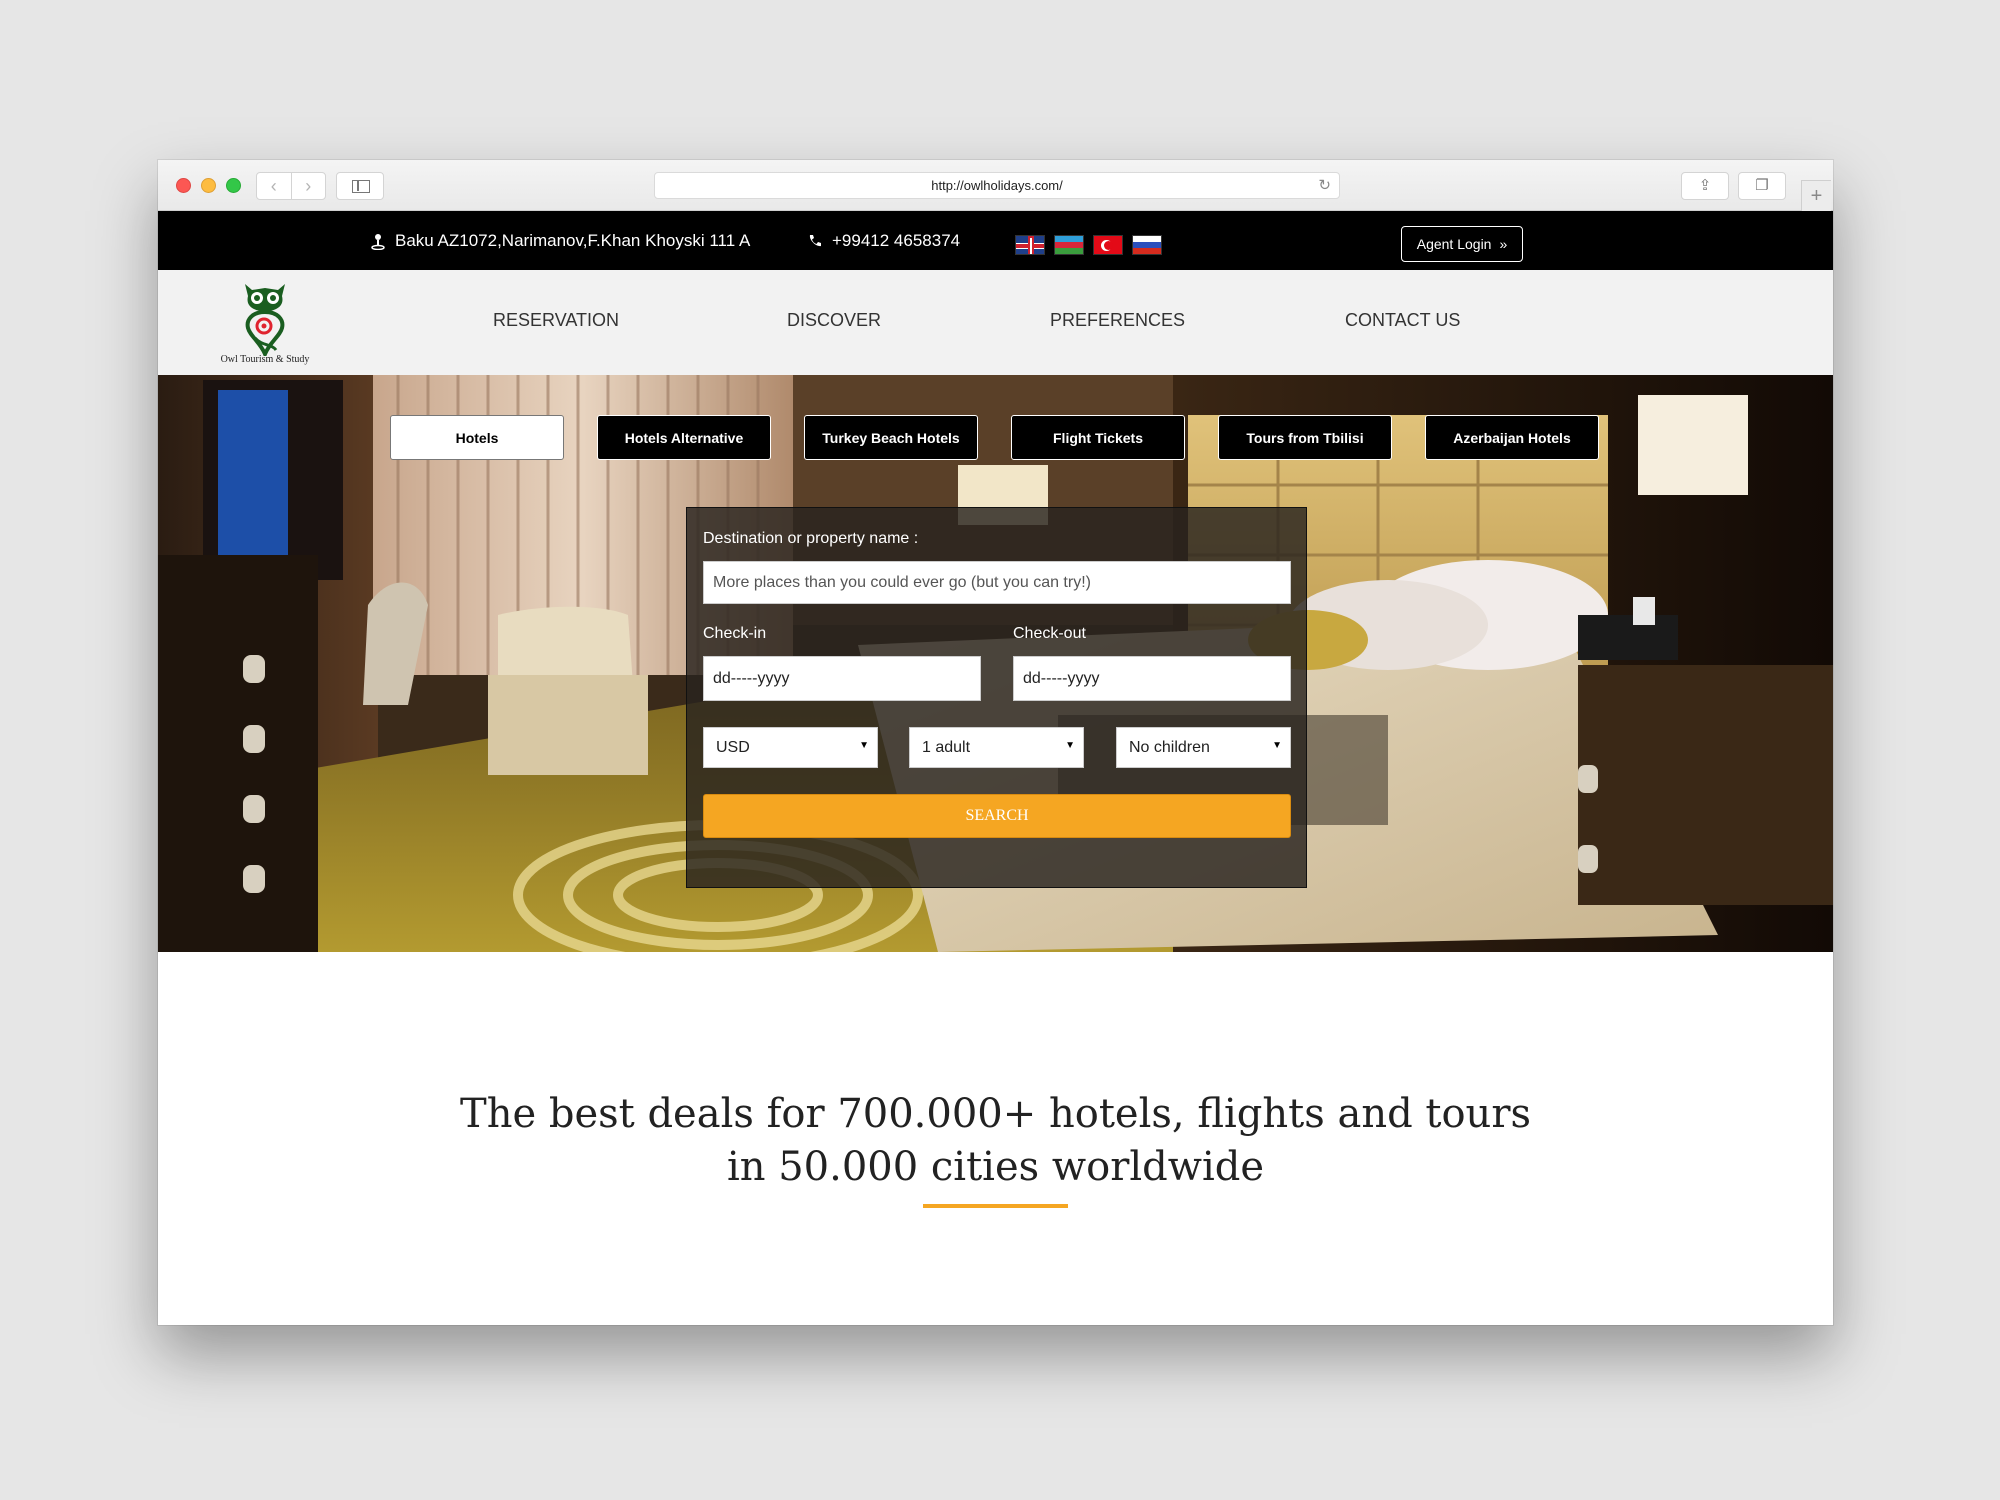  What do you see at coordinates (733, 747) in the screenshot?
I see `currency-value: USD` at bounding box center [733, 747].